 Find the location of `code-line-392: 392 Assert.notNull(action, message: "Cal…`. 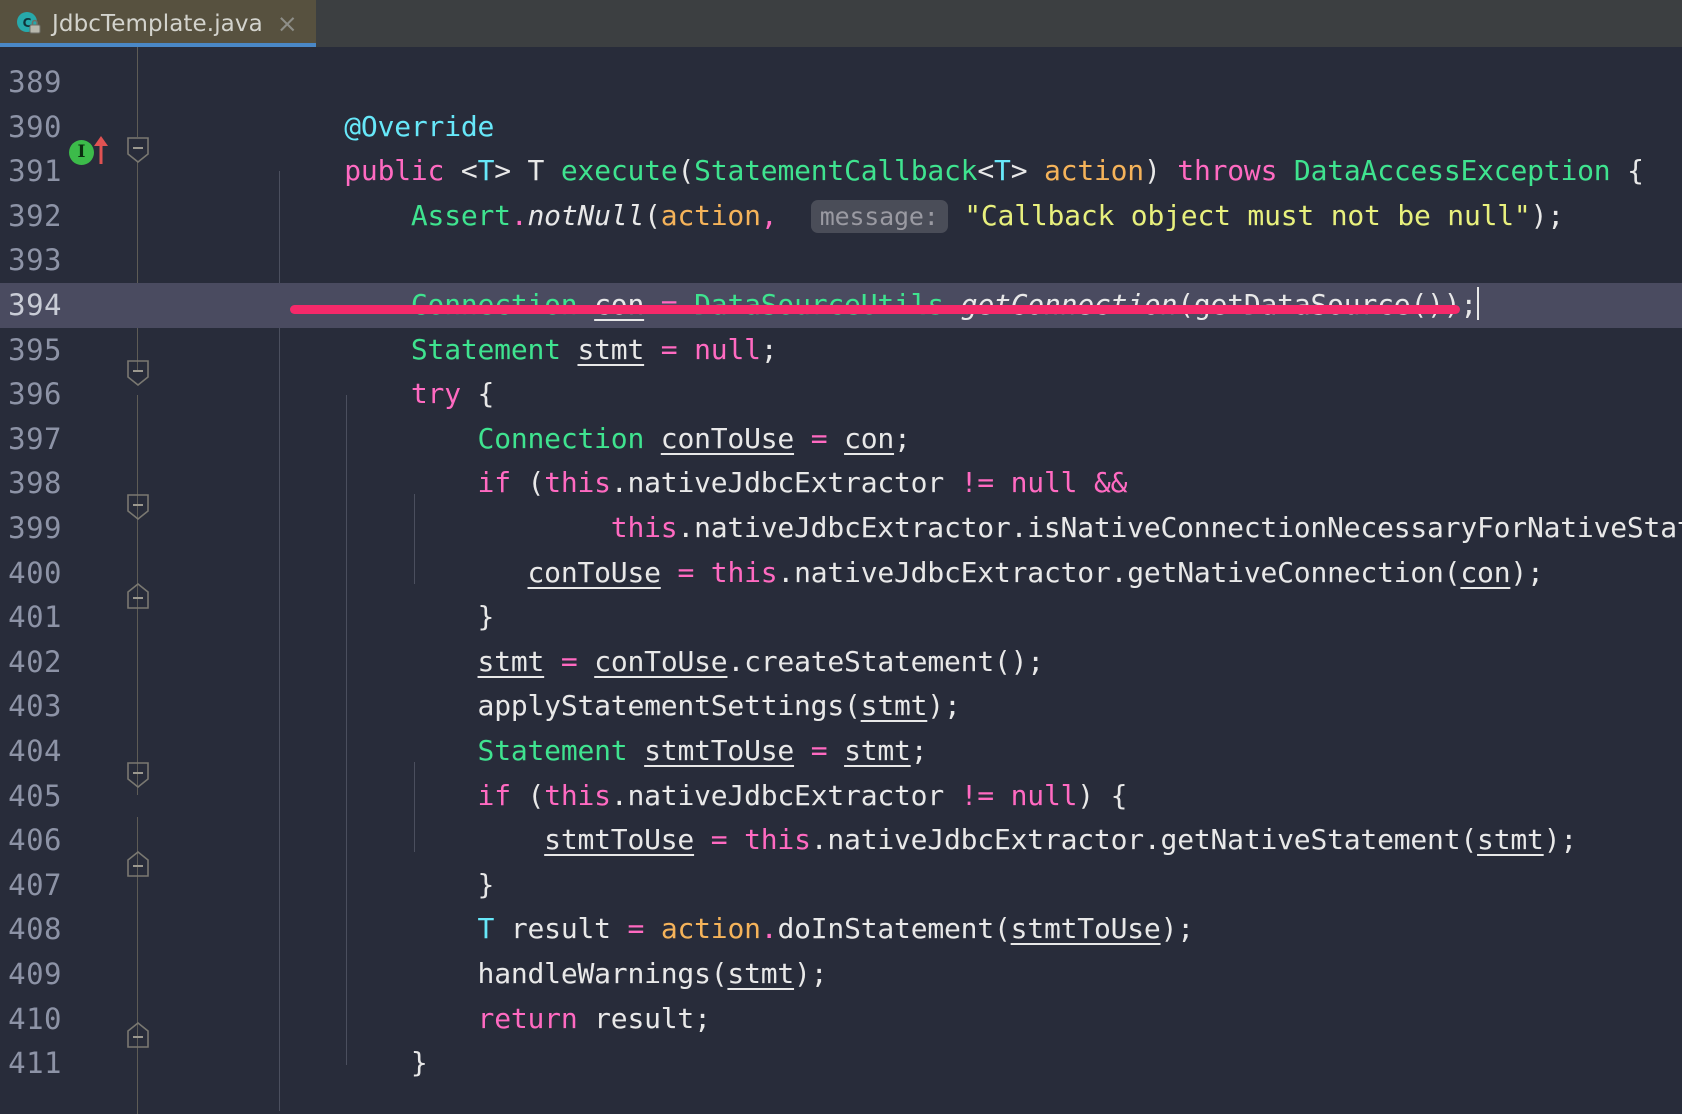

code-line-392: 392 Assert.notNull(action, message: "Cal… is located at coordinates (841, 216).